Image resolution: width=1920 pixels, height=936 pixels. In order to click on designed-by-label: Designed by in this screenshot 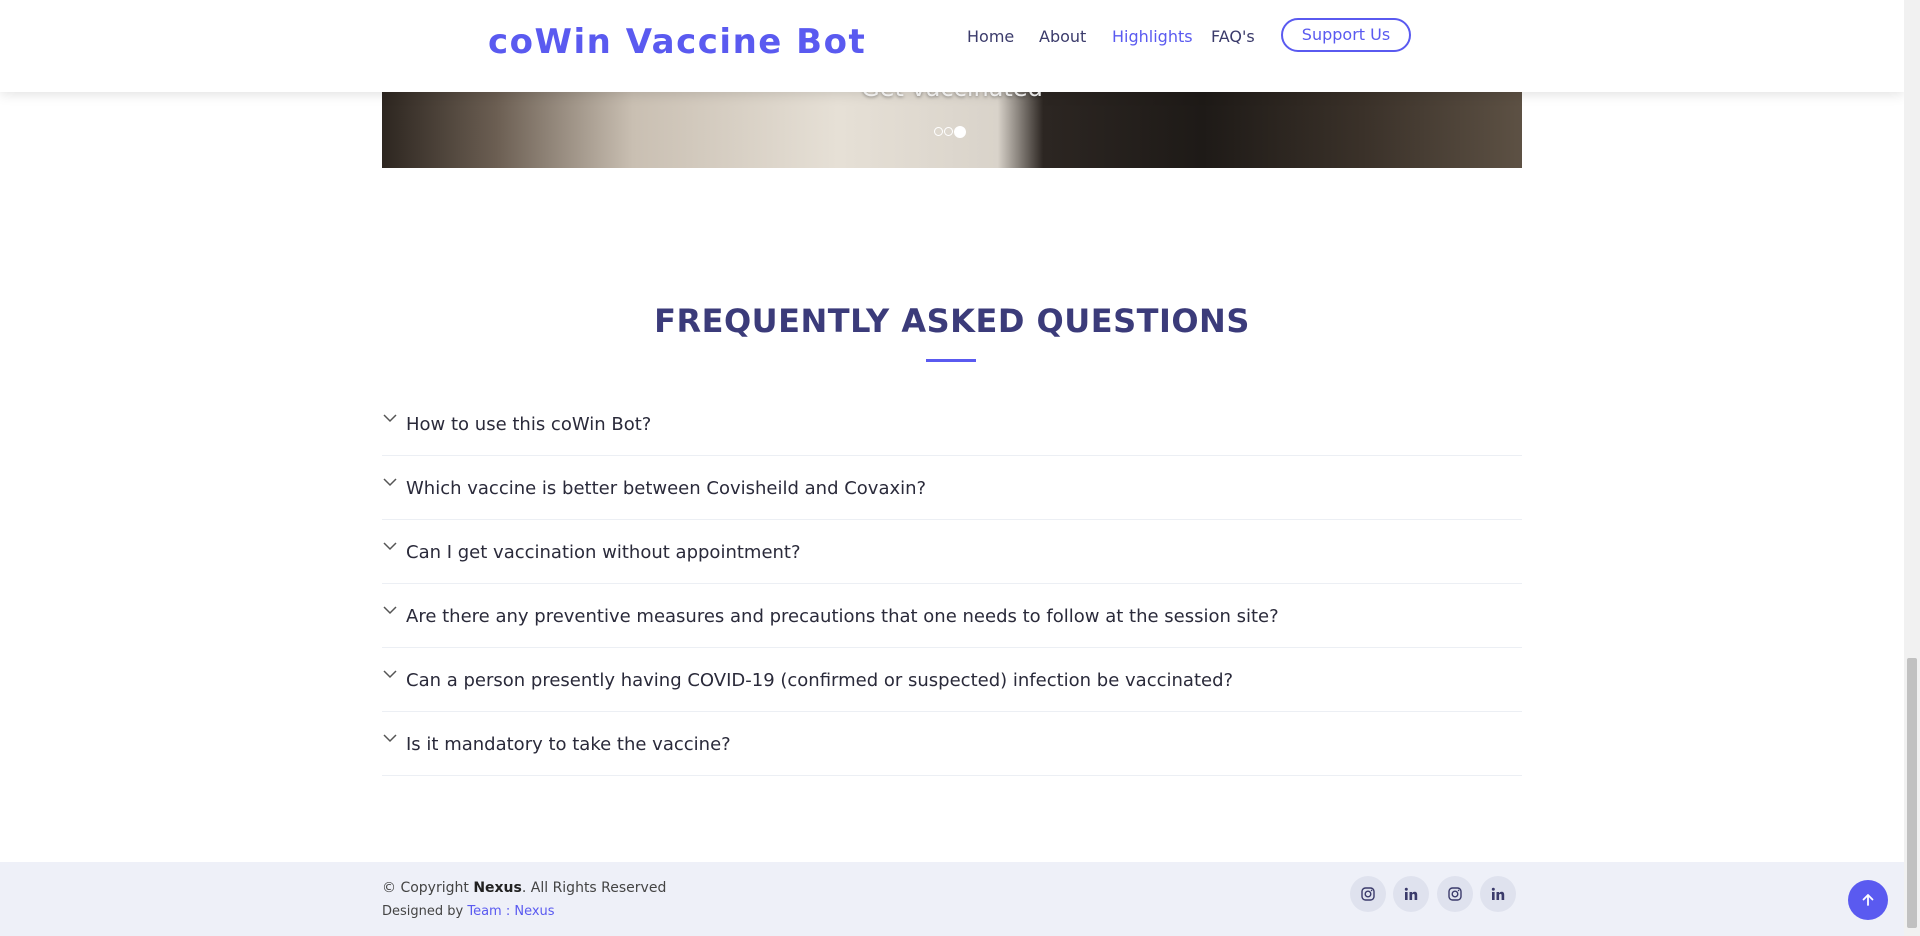, I will do `click(423, 911)`.